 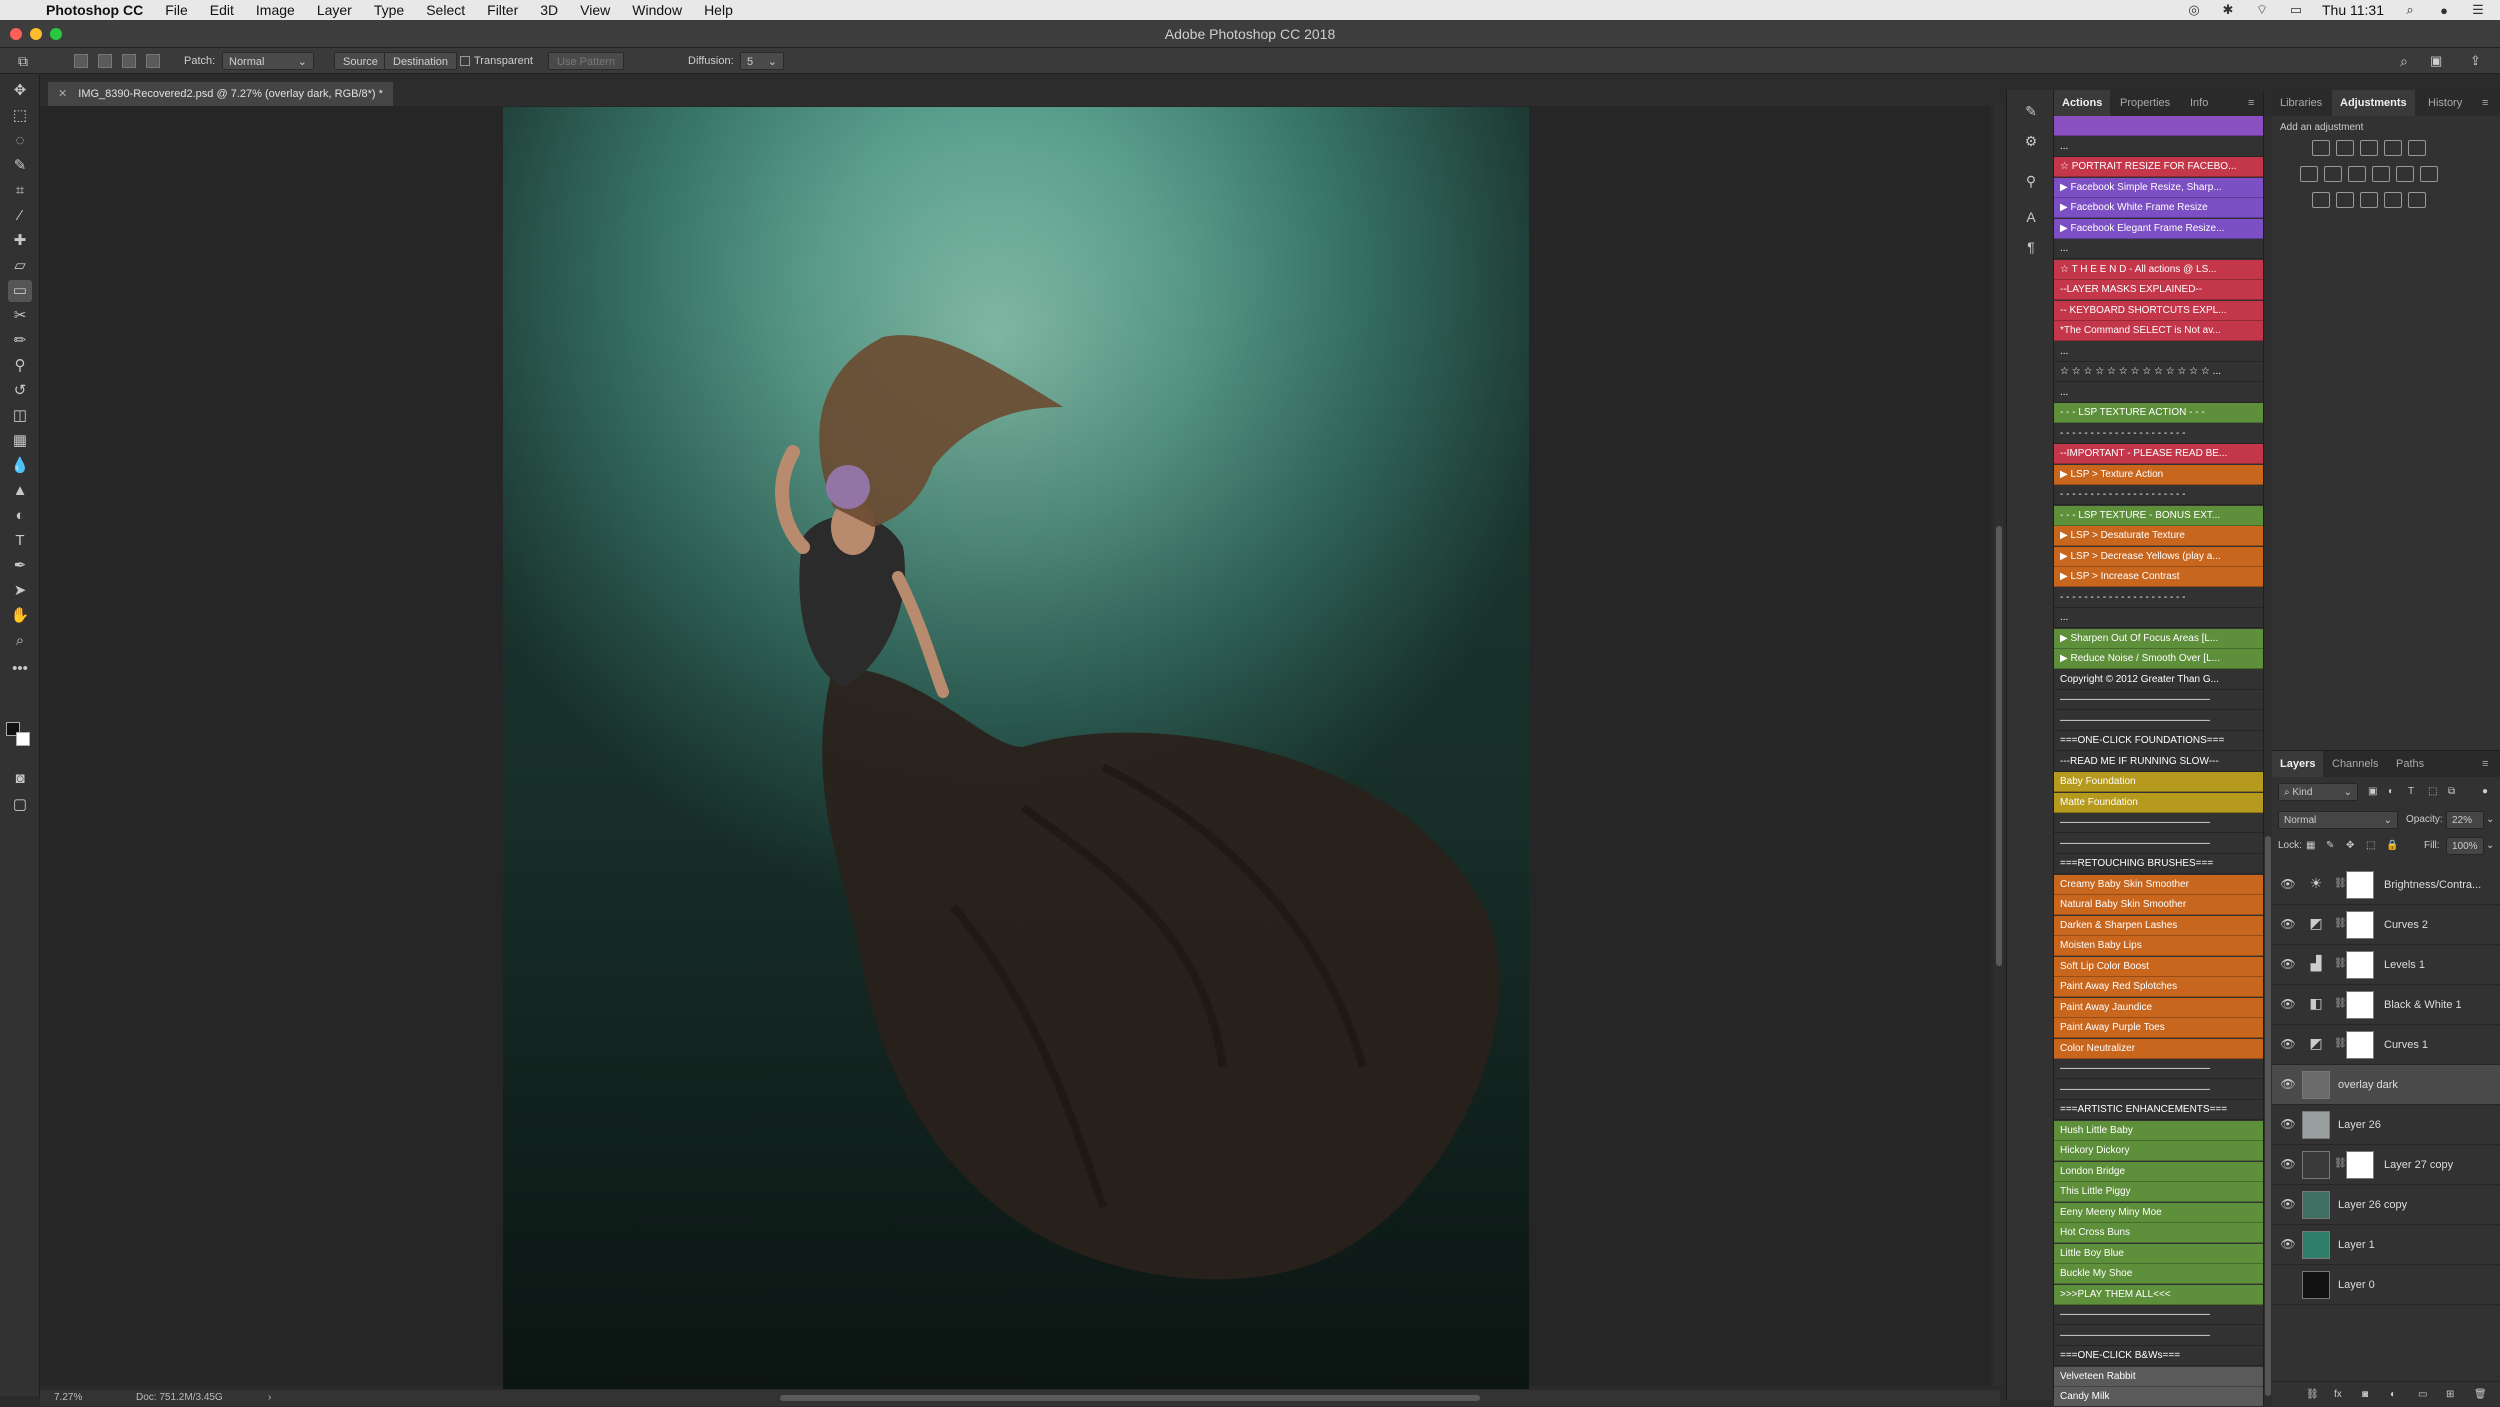 I want to click on color-balance-icon, so click(x=2333, y=174).